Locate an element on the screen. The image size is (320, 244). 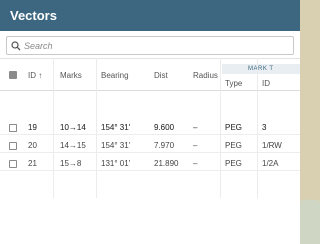
row-checkbox is located at coordinates (13, 128).